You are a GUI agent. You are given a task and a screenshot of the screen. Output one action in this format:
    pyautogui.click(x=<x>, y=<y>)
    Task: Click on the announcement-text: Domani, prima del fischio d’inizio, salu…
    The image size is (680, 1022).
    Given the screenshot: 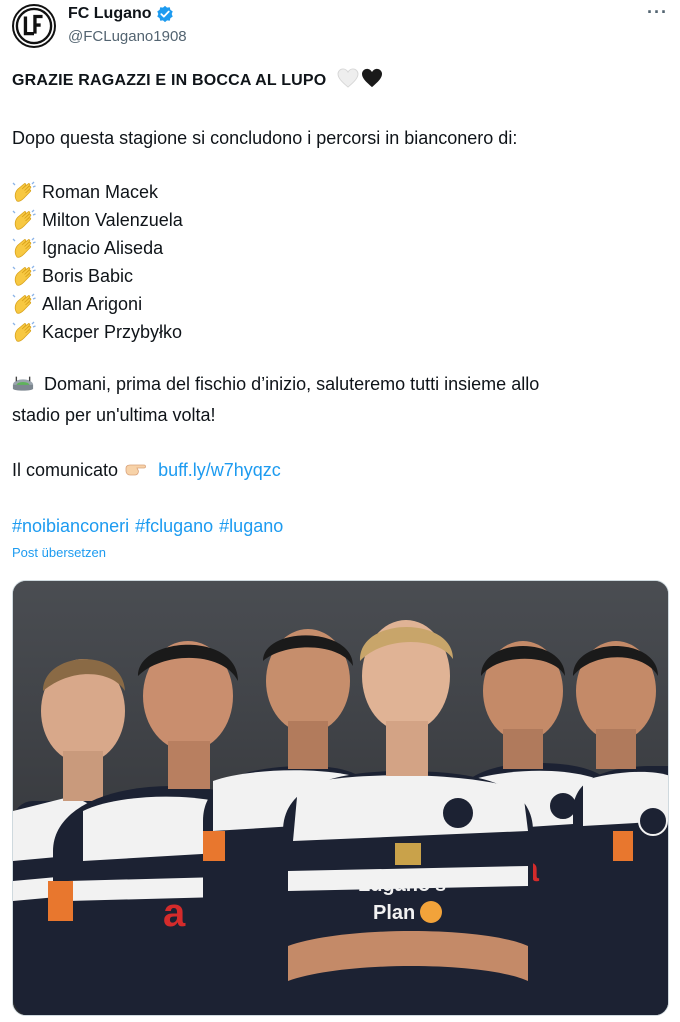 What is the action you would take?
    pyautogui.click(x=292, y=384)
    